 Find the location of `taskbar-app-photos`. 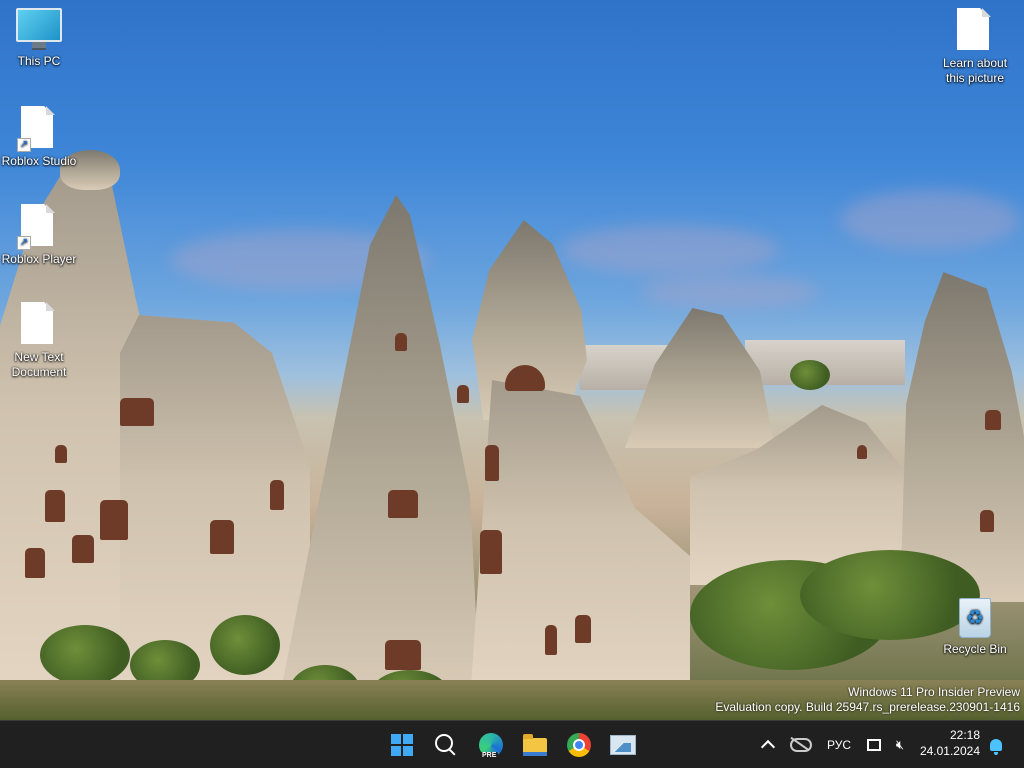

taskbar-app-photos is located at coordinates (623, 745).